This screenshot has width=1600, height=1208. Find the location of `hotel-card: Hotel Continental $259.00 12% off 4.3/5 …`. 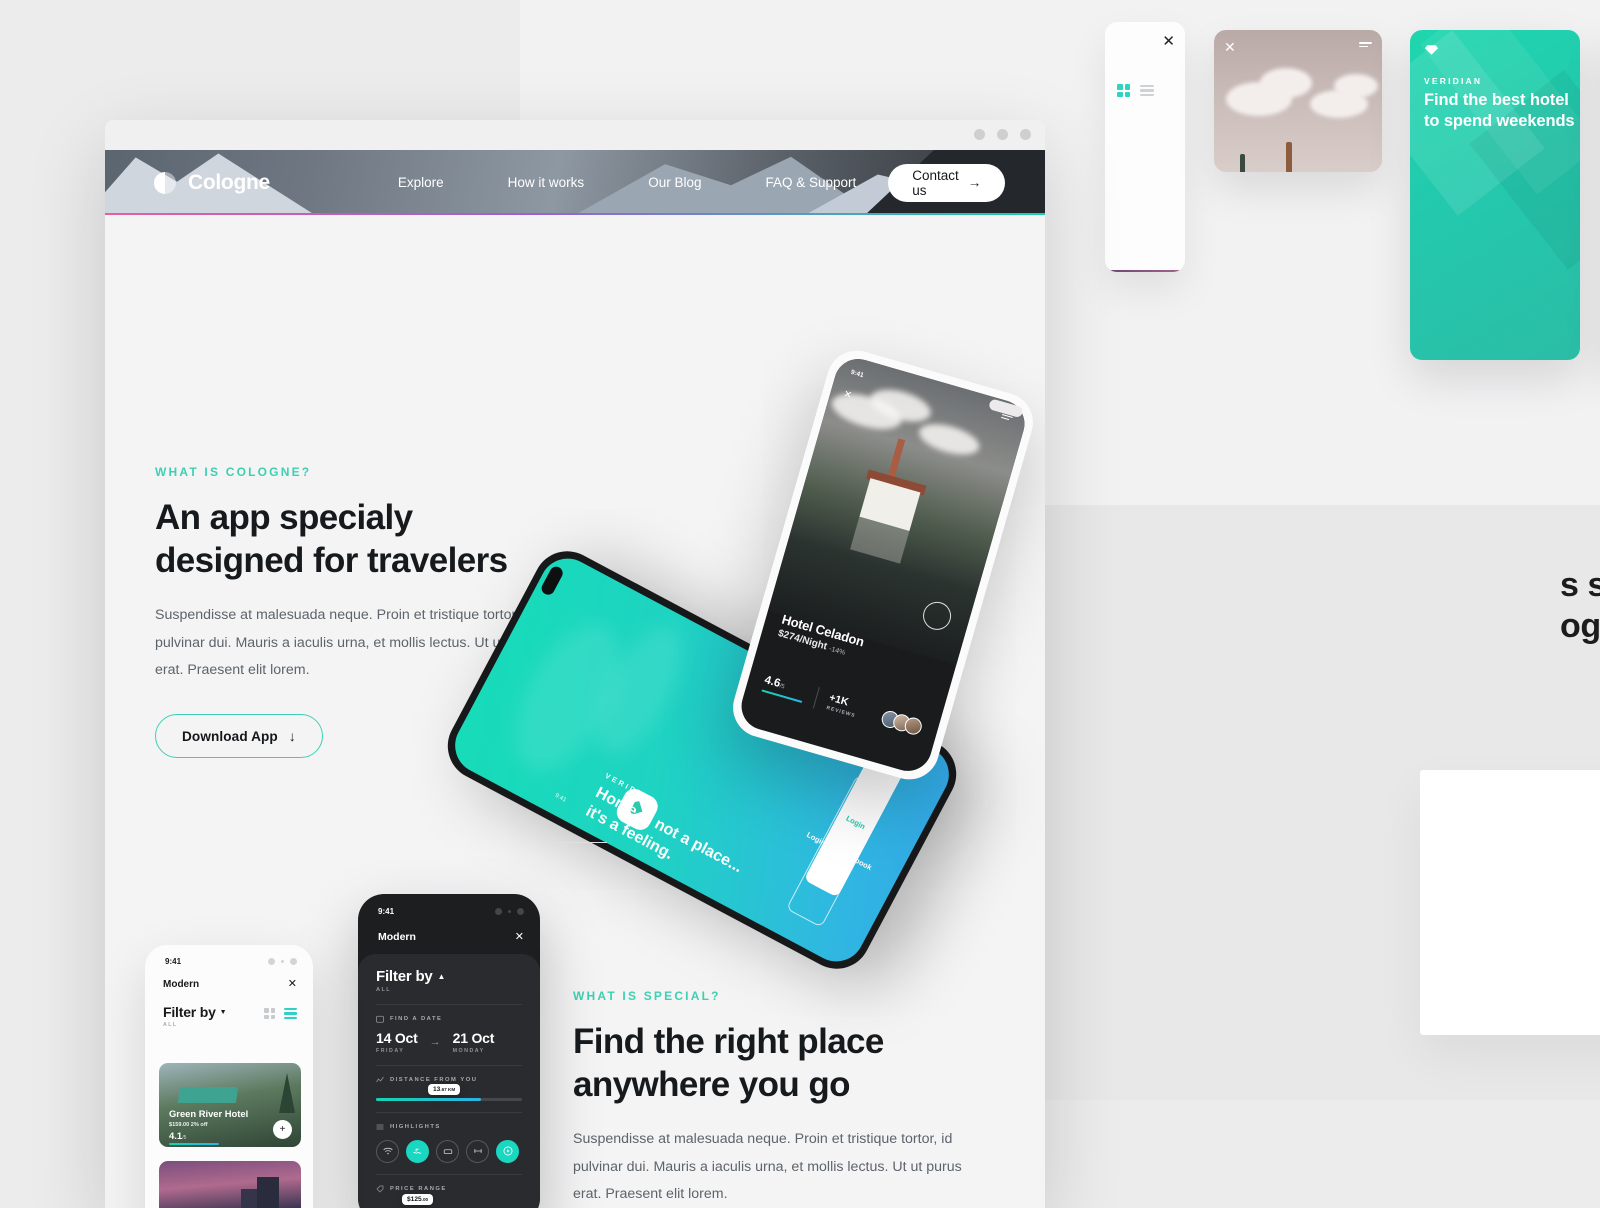

hotel-card: Hotel Continental $259.00 12% off 4.3/5 … is located at coordinates (230, 1184).